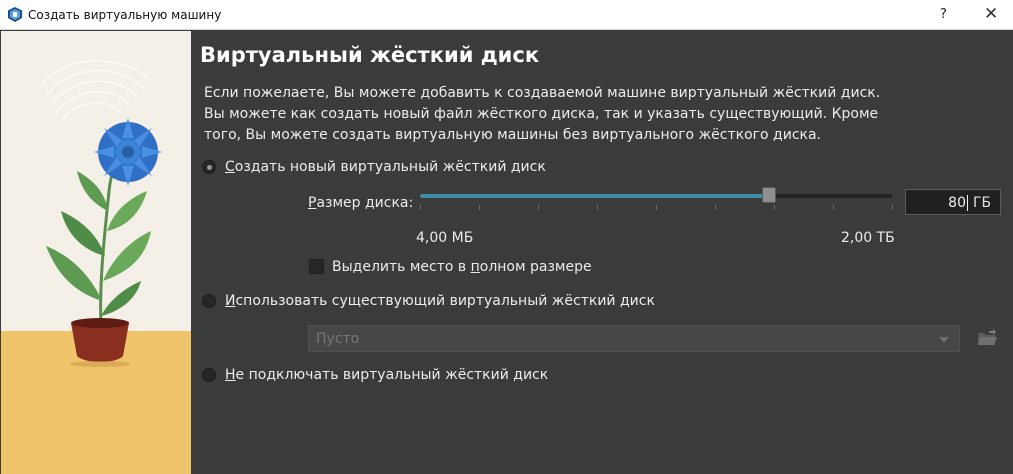  I want to click on disk-size-label: Размер диска:, so click(360, 203).